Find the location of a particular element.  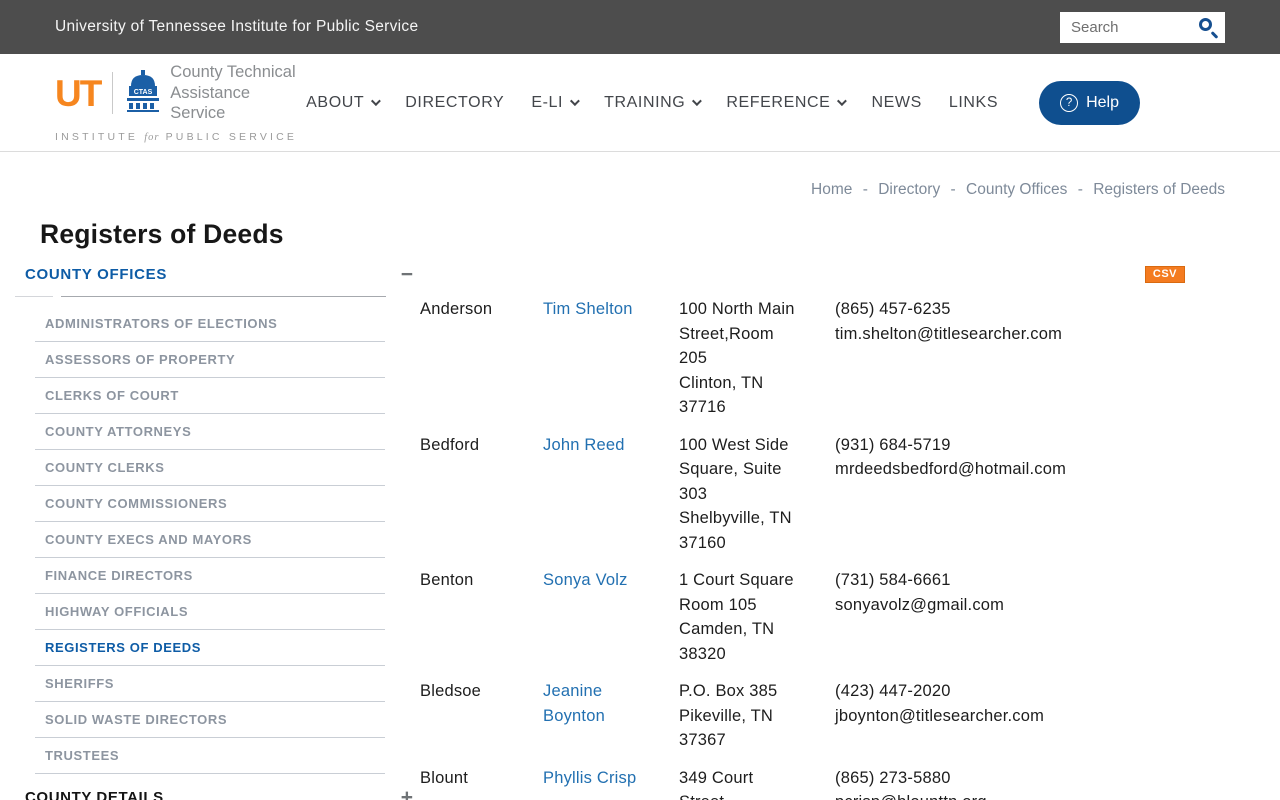

sidebar-item-registers-of-deeds: REGISTERS OF DEEDS is located at coordinates (210, 648).